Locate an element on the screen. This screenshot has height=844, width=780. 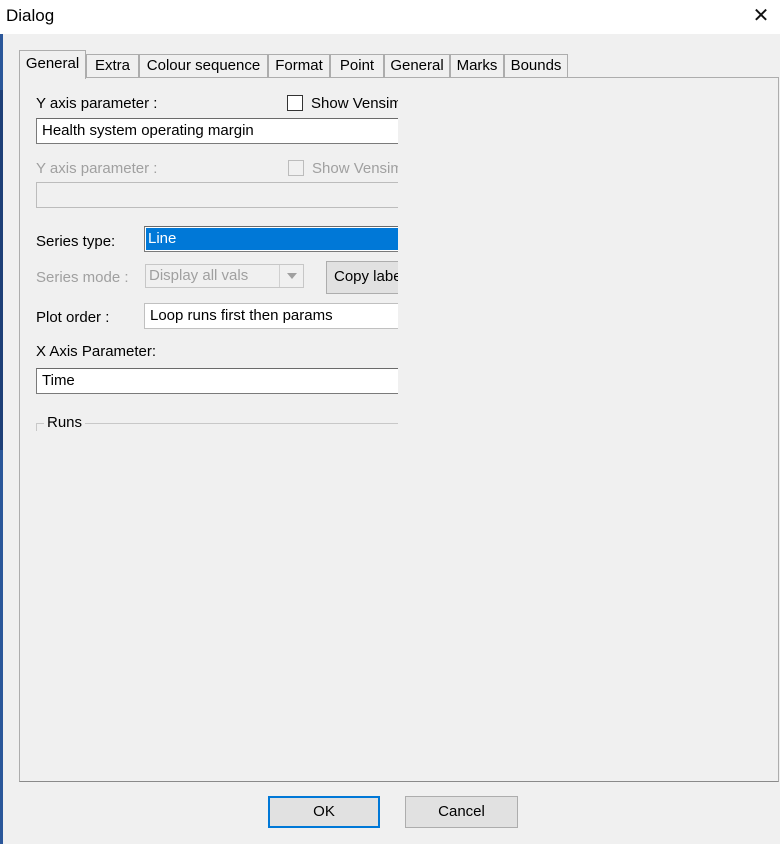
tab-marks: Marks is located at coordinates (477, 66).